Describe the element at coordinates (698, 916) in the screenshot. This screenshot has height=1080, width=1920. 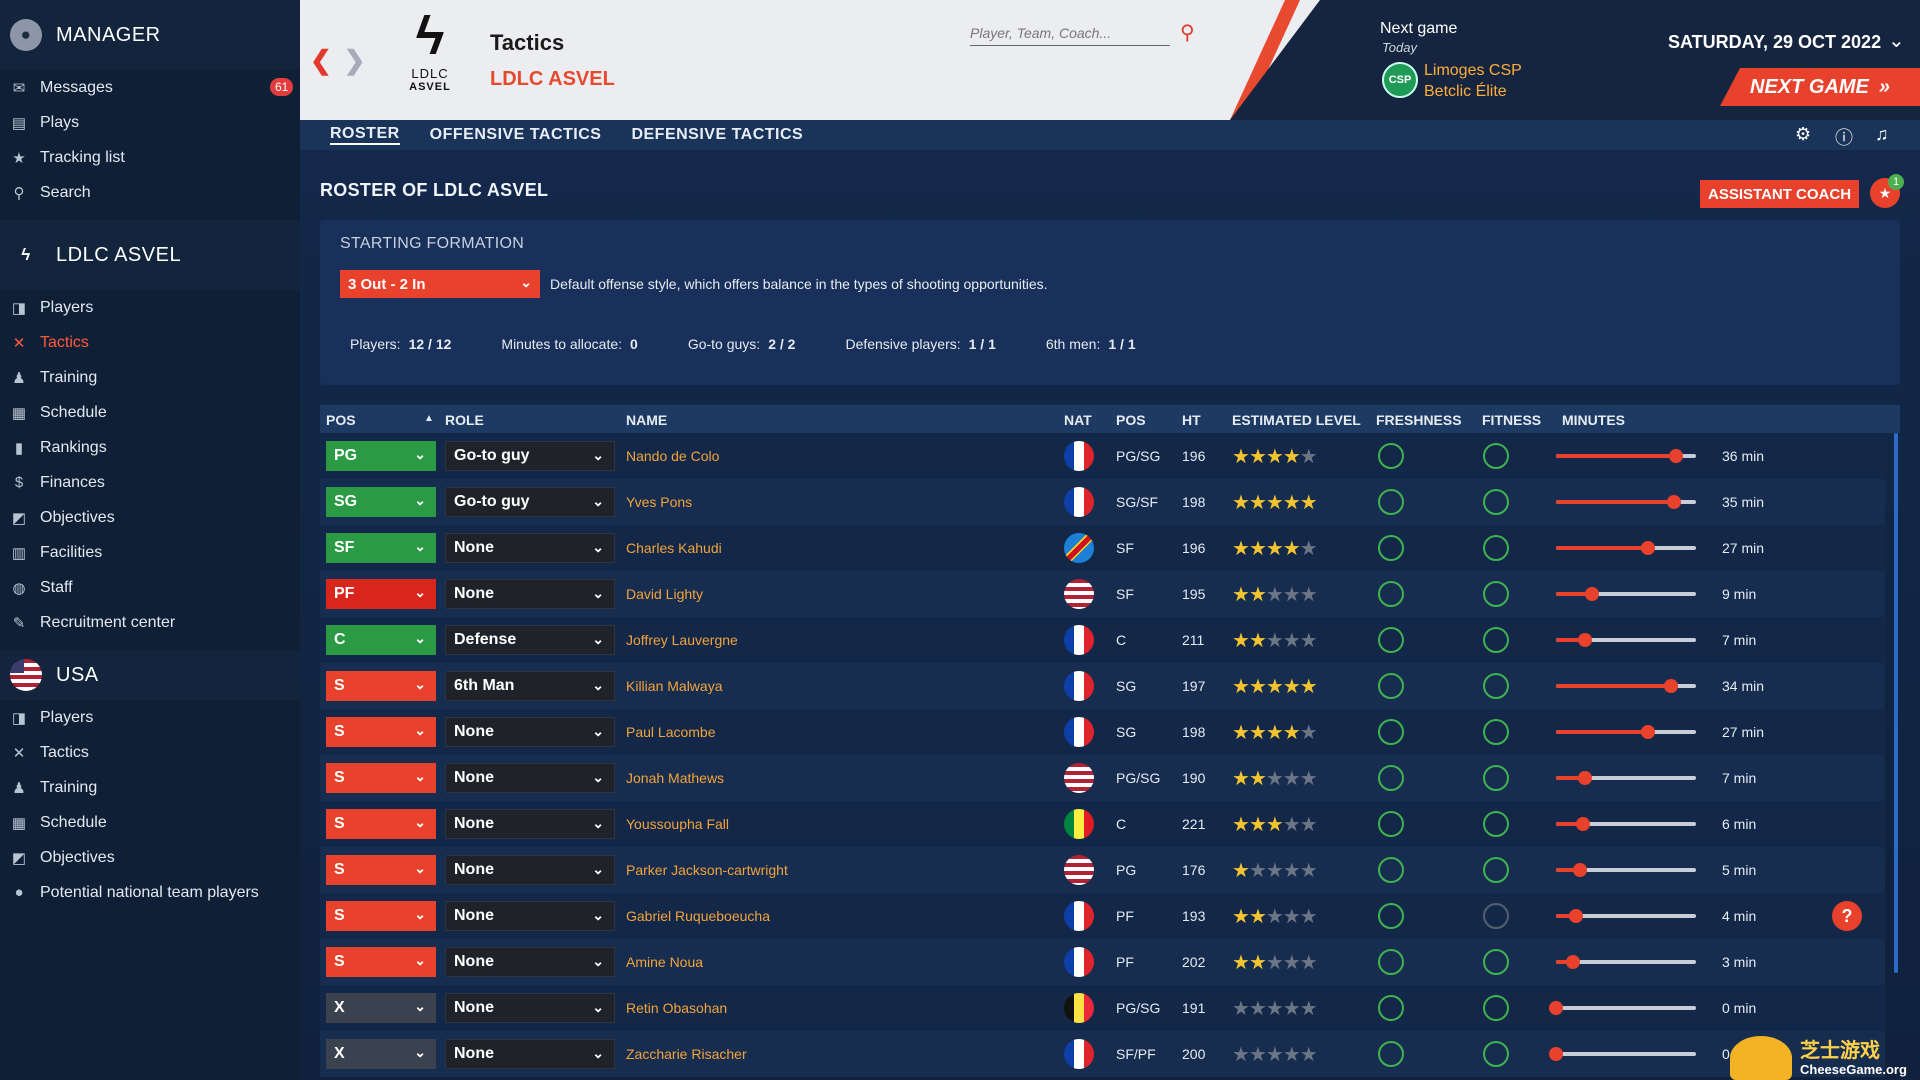
I see `player-name: Gabriel Ruqueboeucha` at that location.